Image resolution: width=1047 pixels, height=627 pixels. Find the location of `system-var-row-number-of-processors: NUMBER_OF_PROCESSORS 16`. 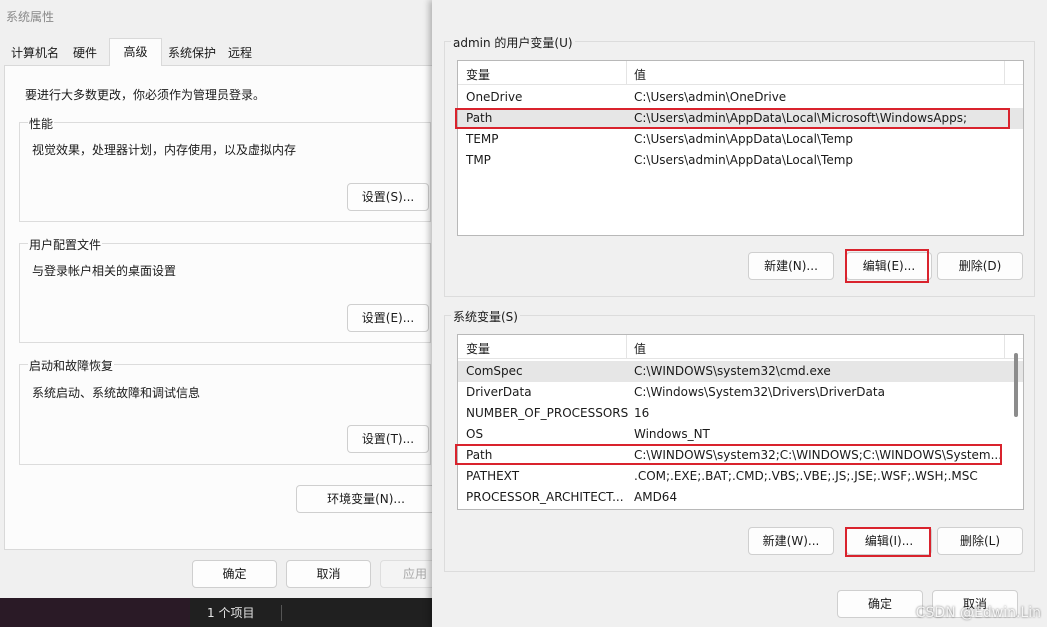

system-var-row-number-of-processors: NUMBER_OF_PROCESSORS 16 is located at coordinates (740, 413).